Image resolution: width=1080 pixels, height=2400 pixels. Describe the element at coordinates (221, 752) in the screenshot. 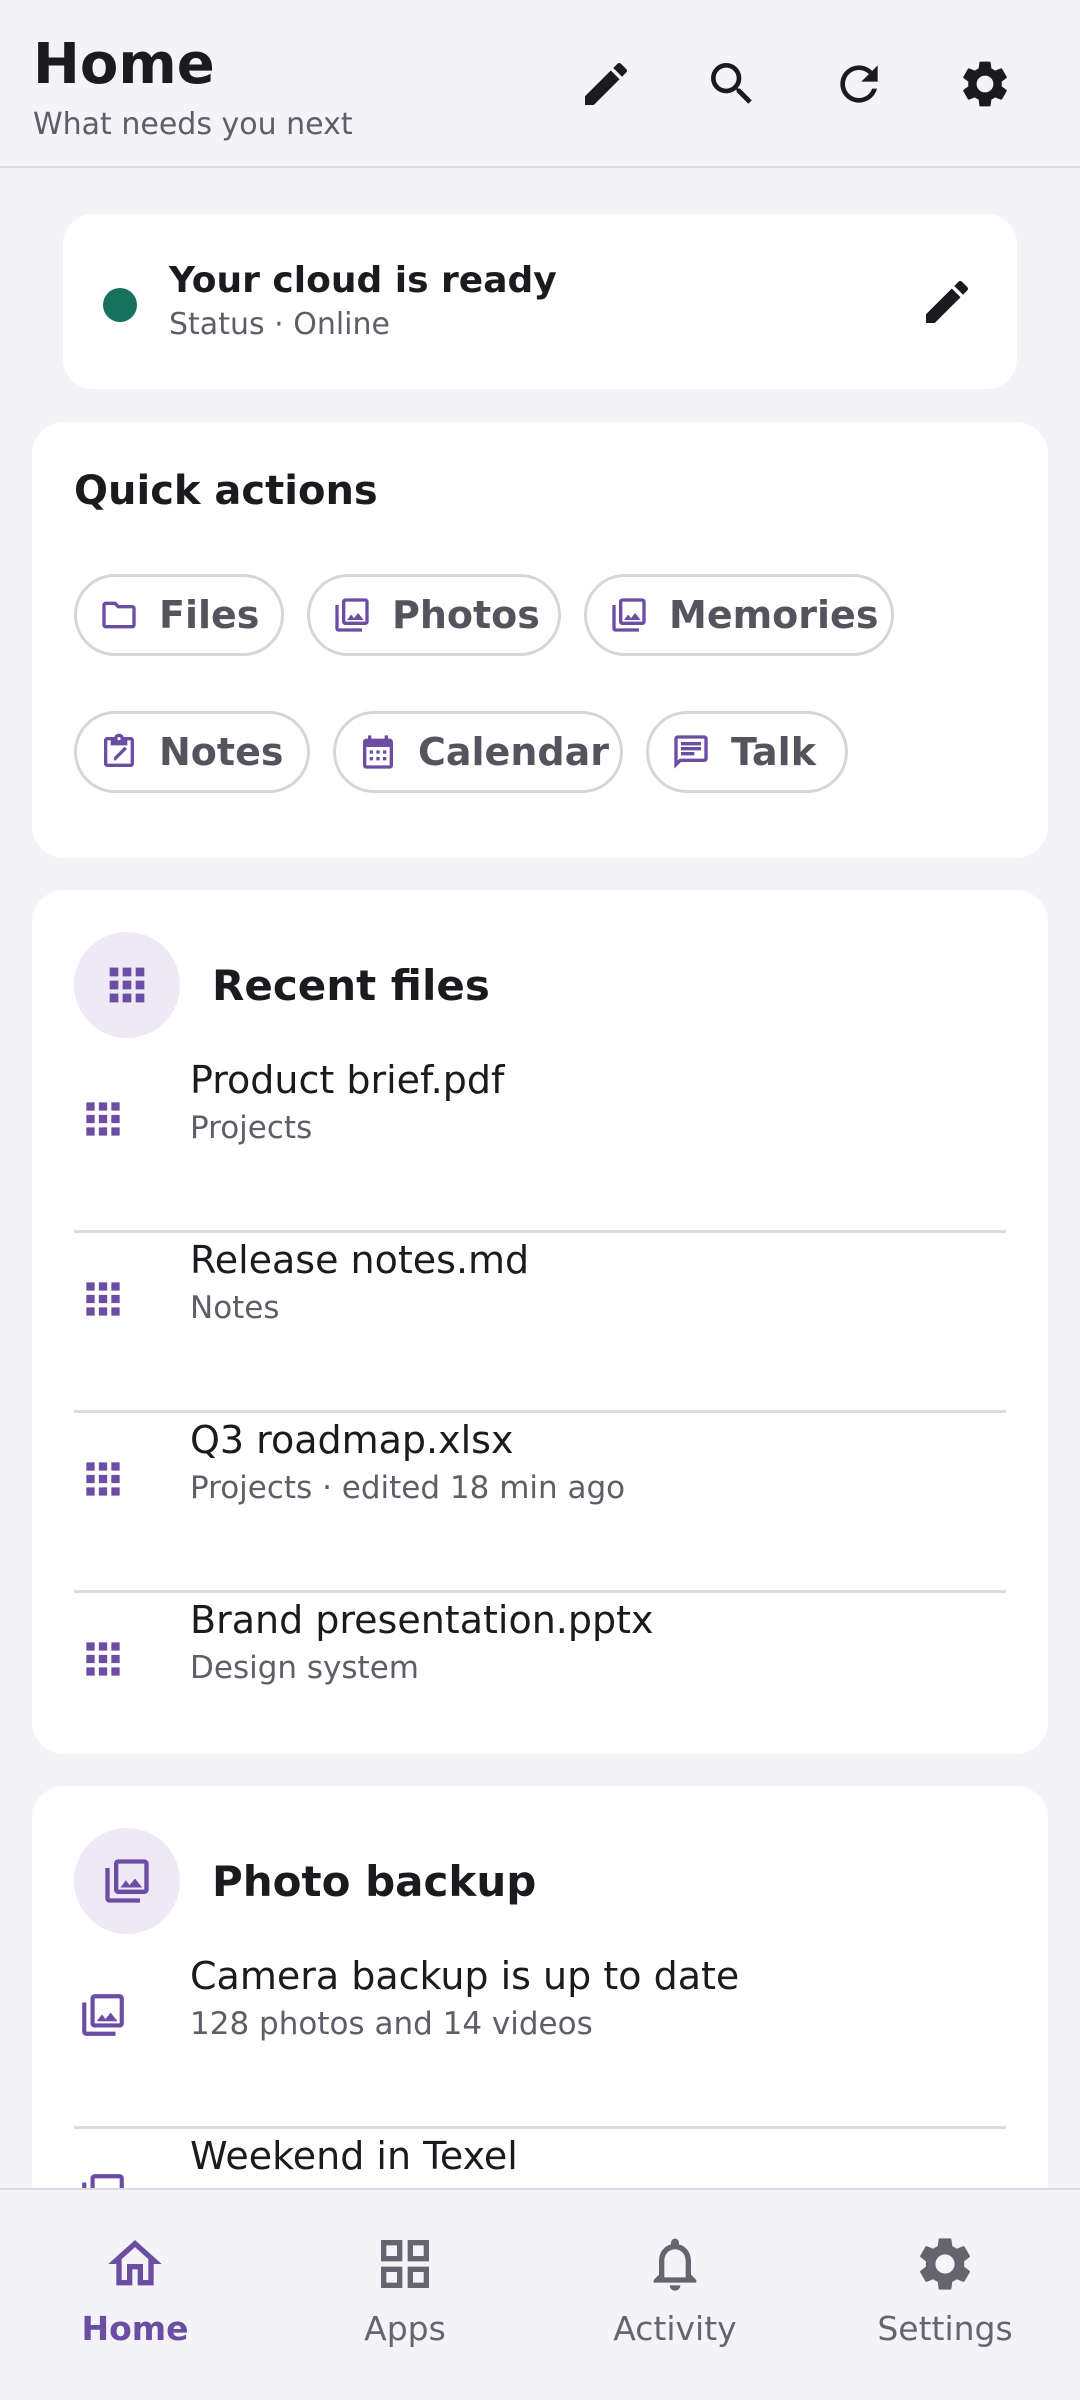

I see `quick-action-label: Notes` at that location.